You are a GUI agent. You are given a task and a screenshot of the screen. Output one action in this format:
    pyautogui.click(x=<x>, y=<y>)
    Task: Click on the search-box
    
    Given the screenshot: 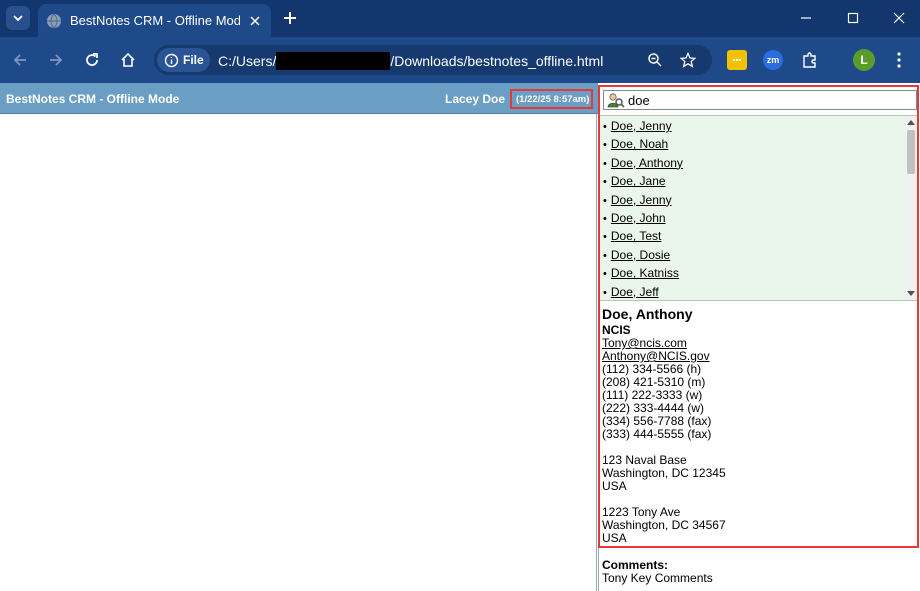 What is the action you would take?
    pyautogui.click(x=760, y=100)
    